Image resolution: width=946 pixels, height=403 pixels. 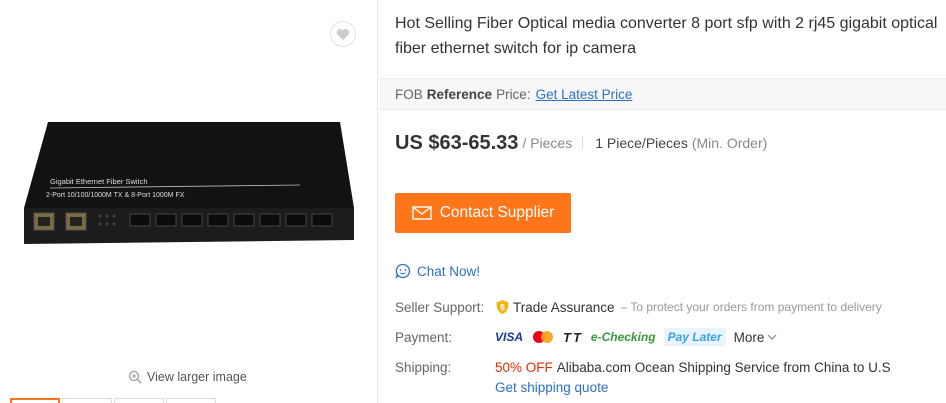 I want to click on trade-assurance-icon: $, so click(x=502, y=307).